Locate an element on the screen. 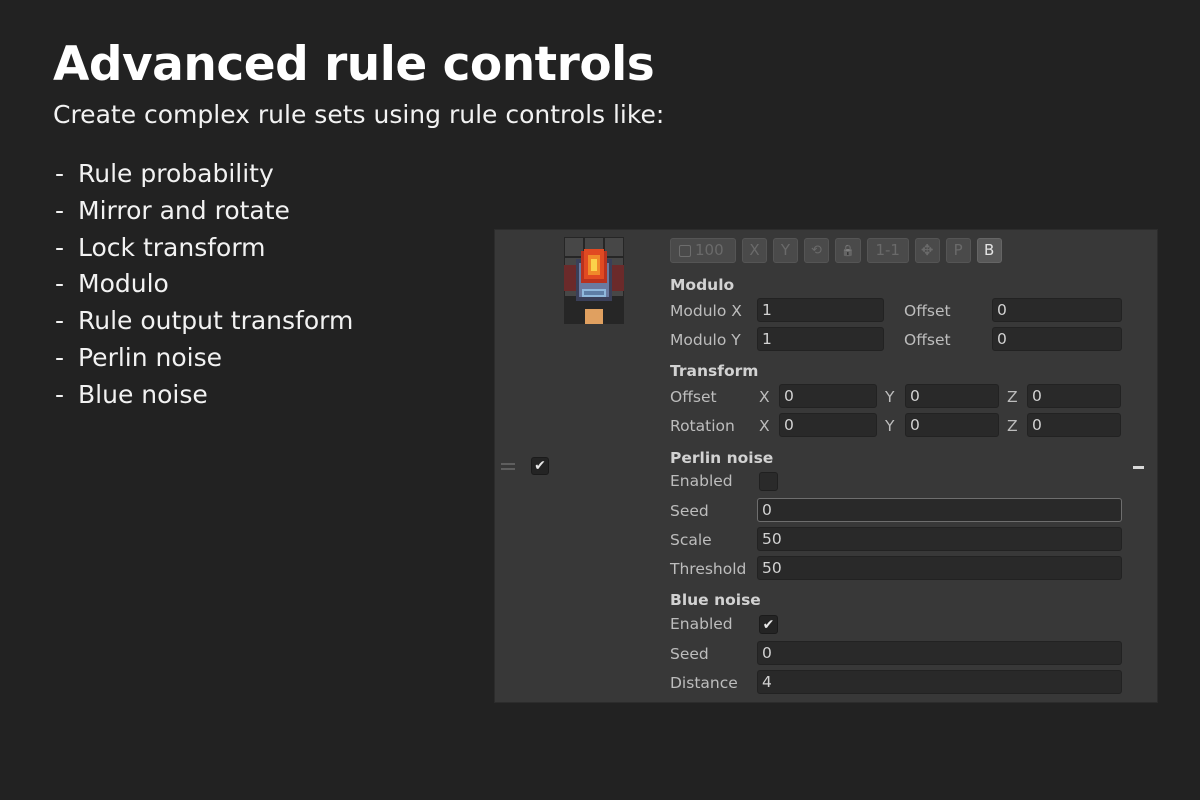 This screenshot has height=800, width=1200. modulo-y-offset-label: Offset is located at coordinates (927, 340).